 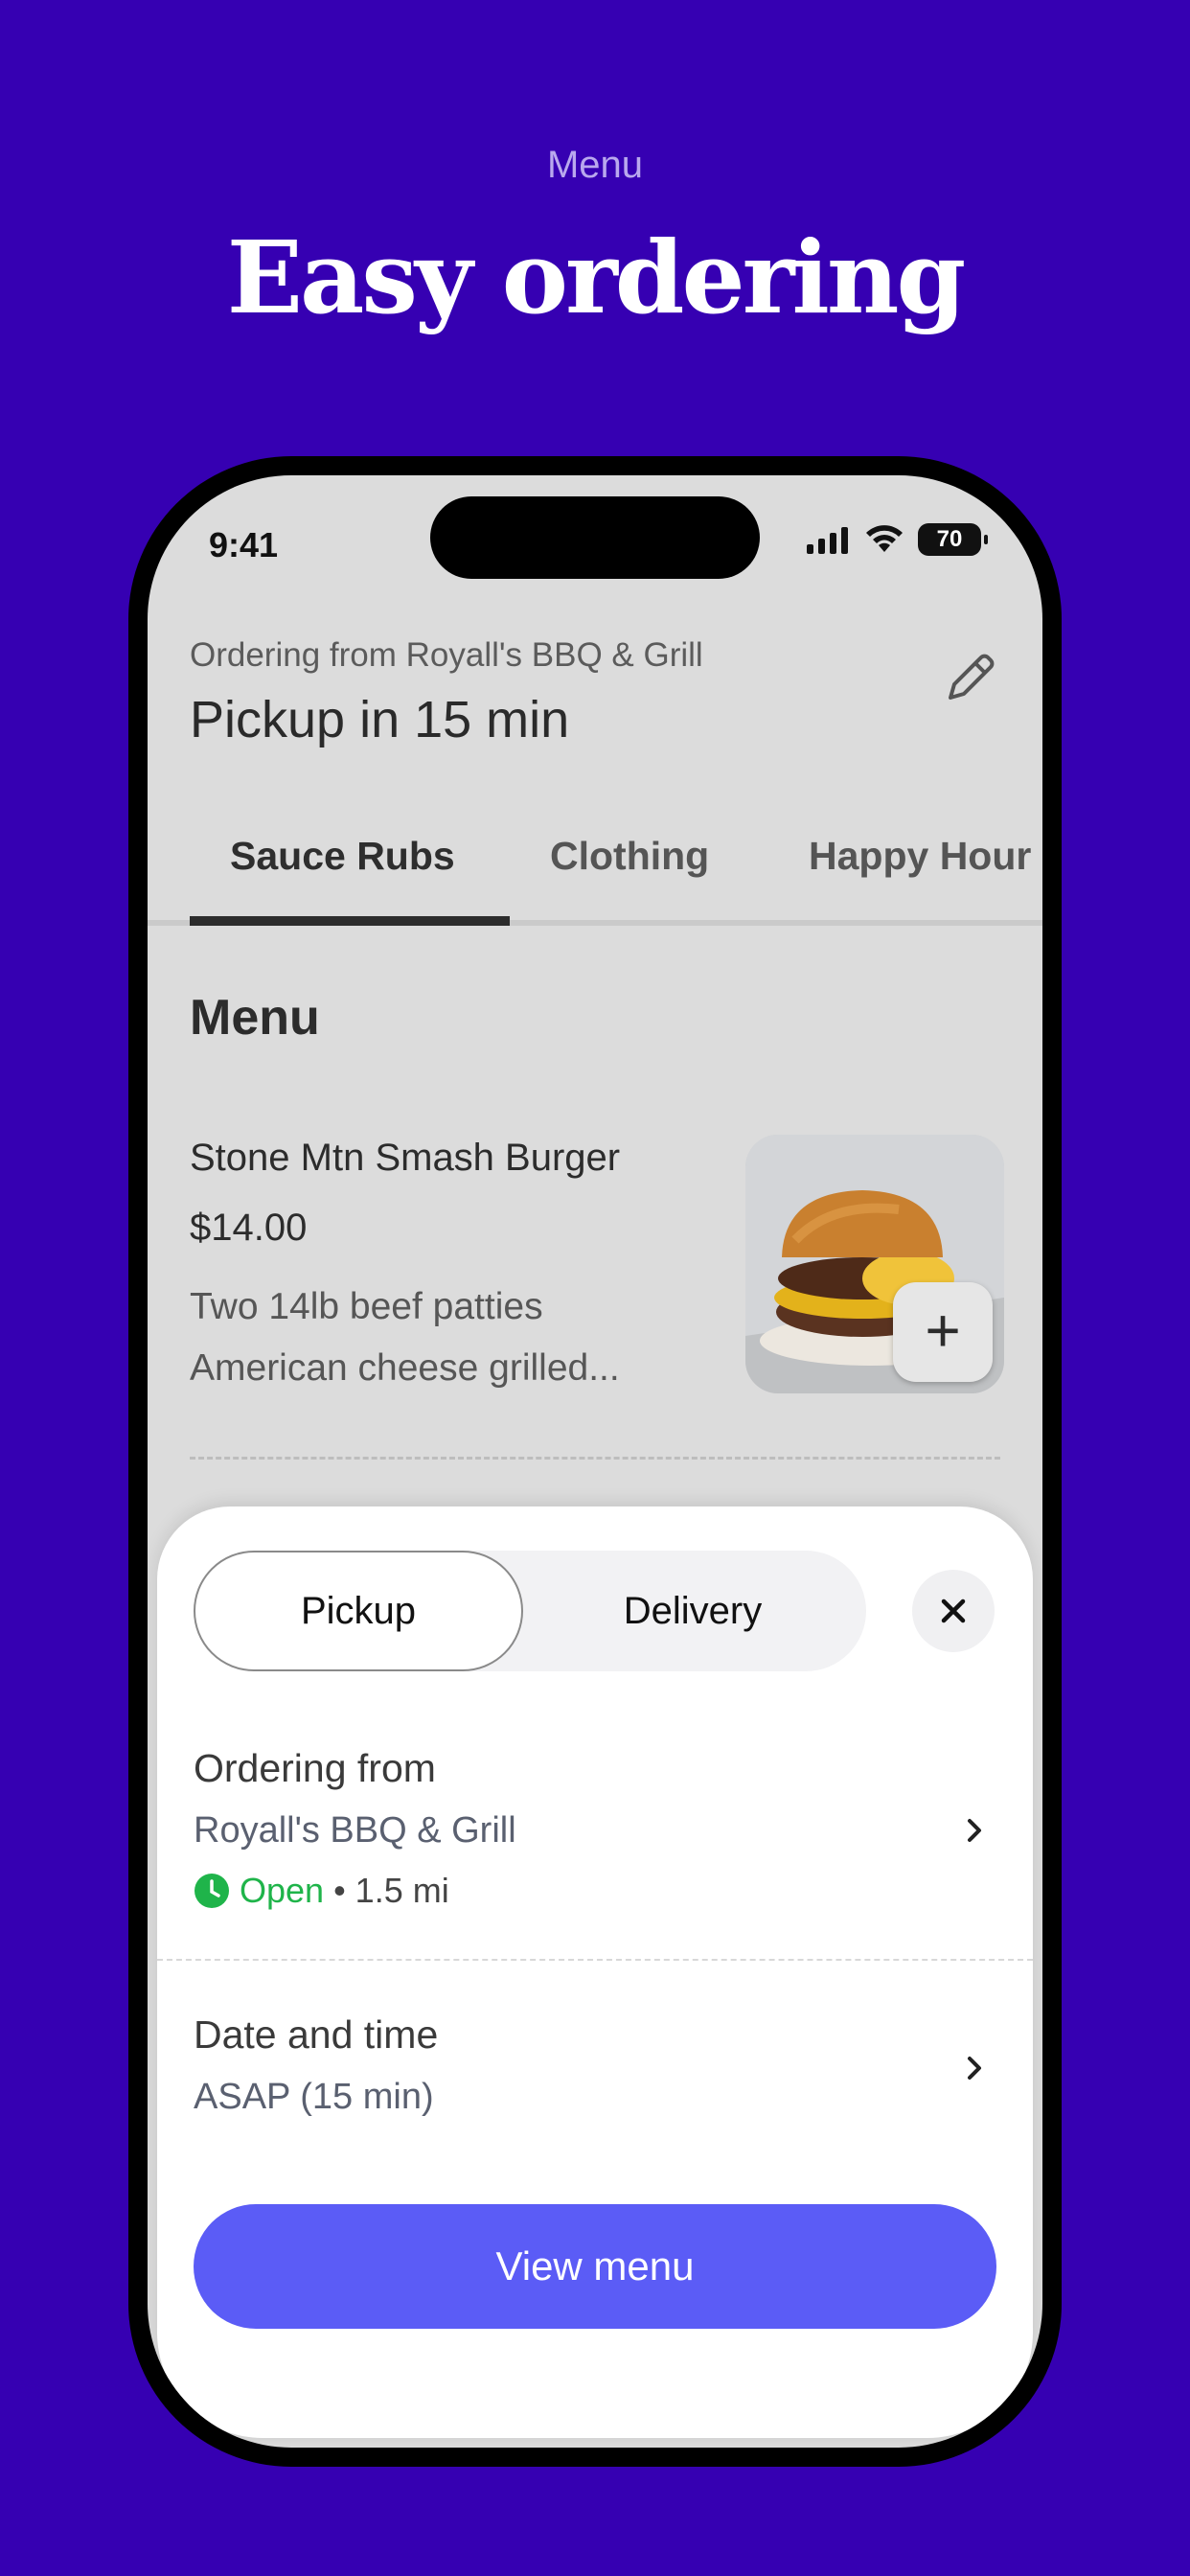 I want to click on ordering-from-title: Ordering from, so click(x=315, y=1768).